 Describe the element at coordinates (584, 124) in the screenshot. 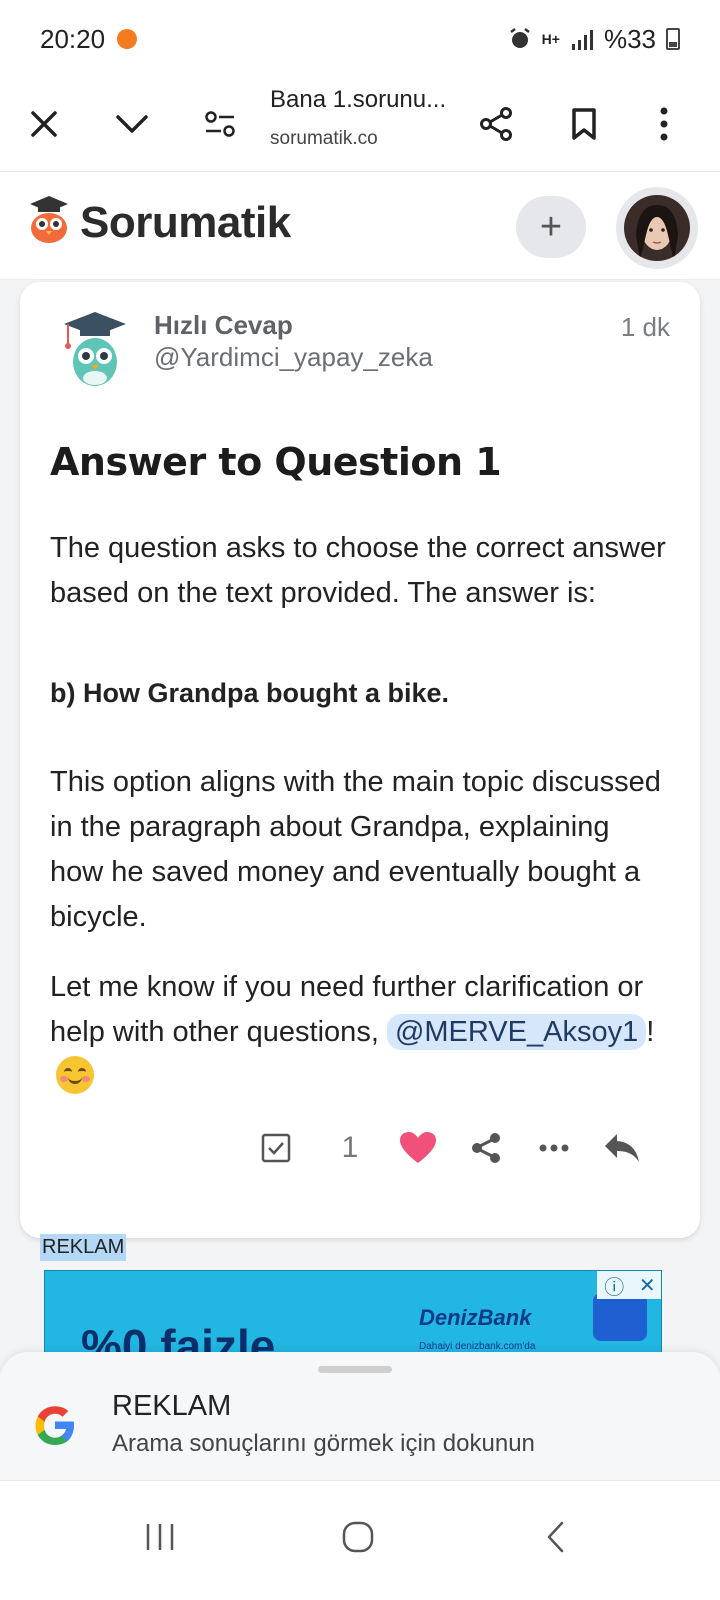

I see `bookmark-icon` at that location.